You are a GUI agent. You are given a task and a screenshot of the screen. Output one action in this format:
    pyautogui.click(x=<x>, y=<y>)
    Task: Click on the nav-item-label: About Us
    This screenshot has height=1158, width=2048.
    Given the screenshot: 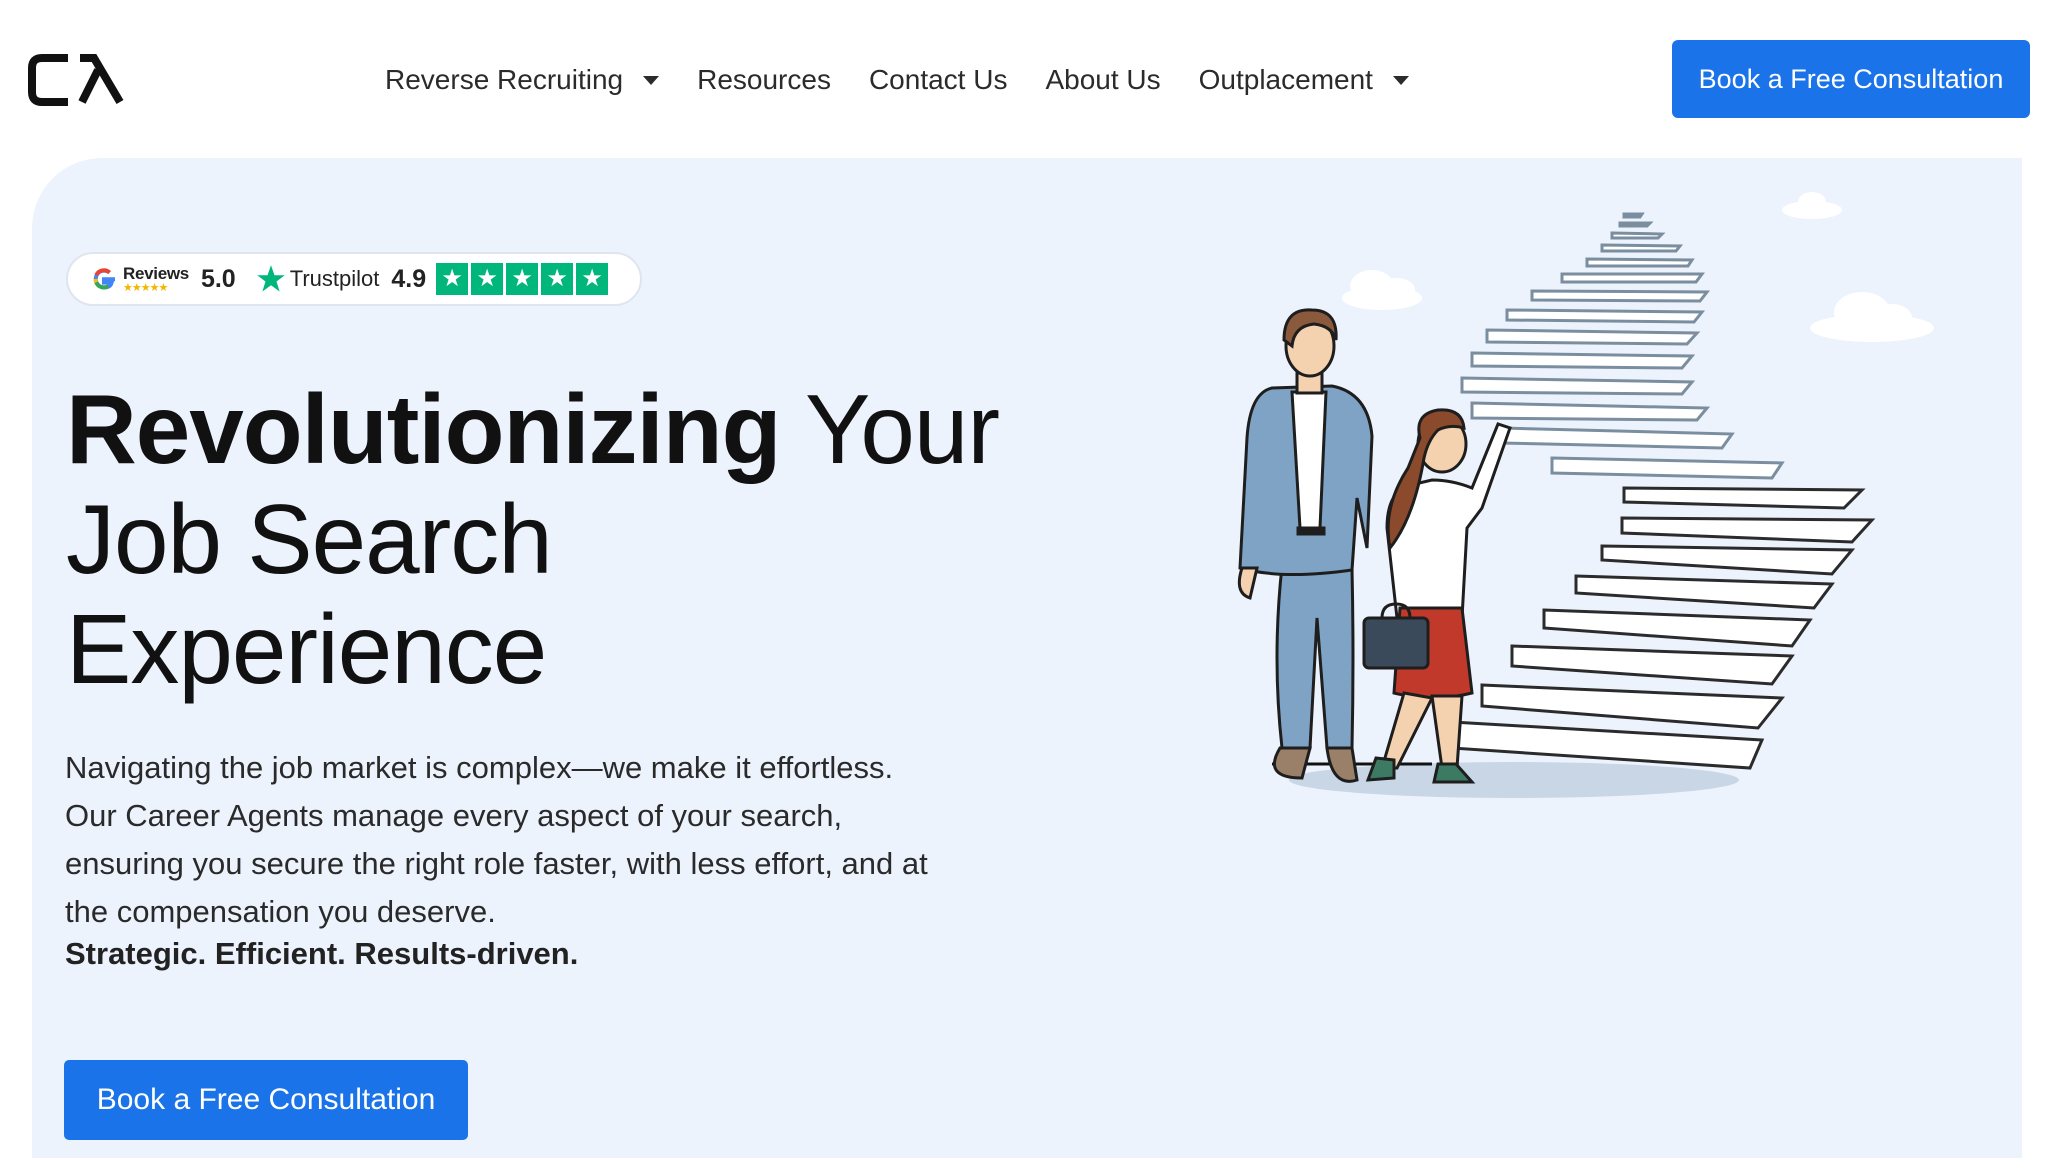 What is the action you would take?
    pyautogui.click(x=1103, y=79)
    